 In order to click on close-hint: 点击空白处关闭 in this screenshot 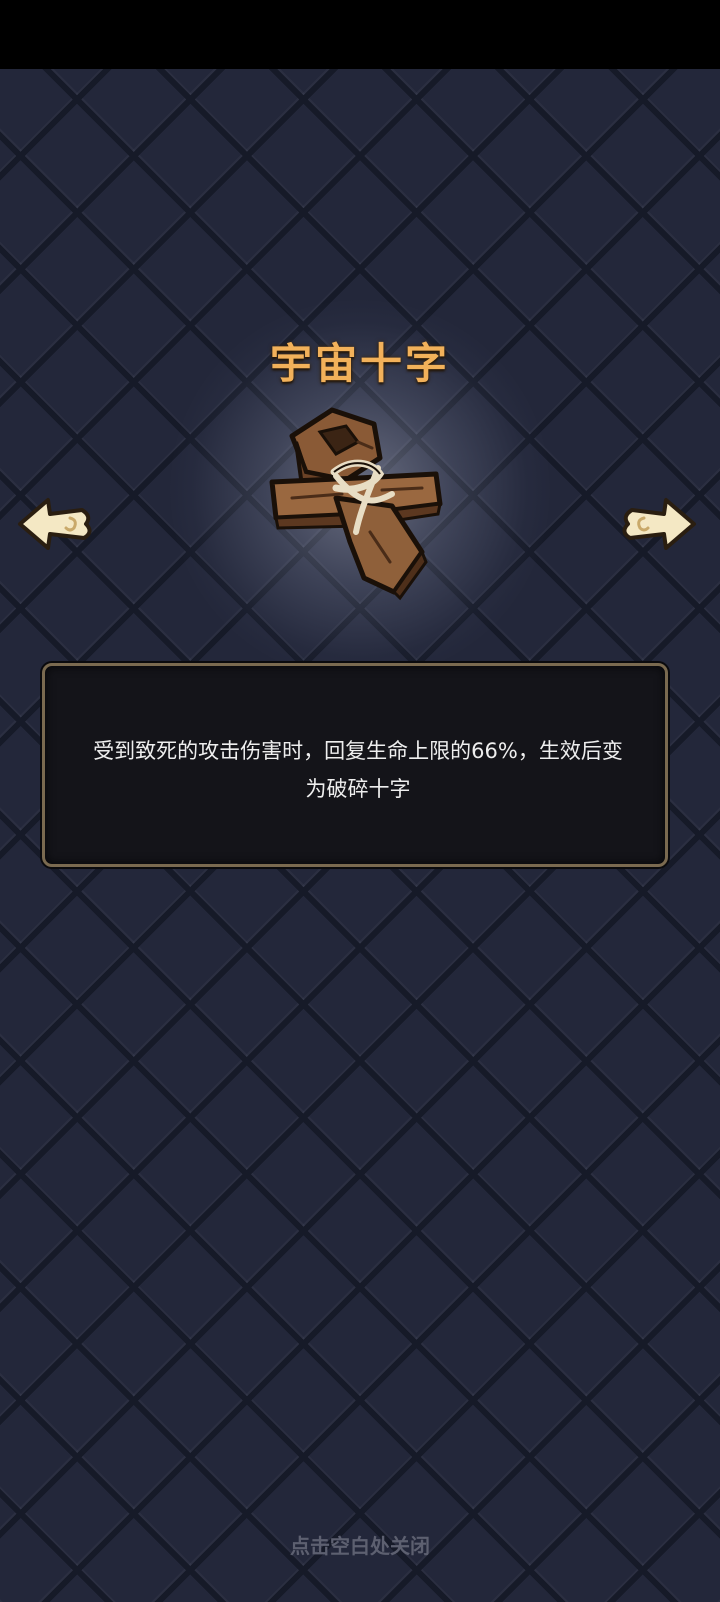, I will do `click(360, 1546)`.